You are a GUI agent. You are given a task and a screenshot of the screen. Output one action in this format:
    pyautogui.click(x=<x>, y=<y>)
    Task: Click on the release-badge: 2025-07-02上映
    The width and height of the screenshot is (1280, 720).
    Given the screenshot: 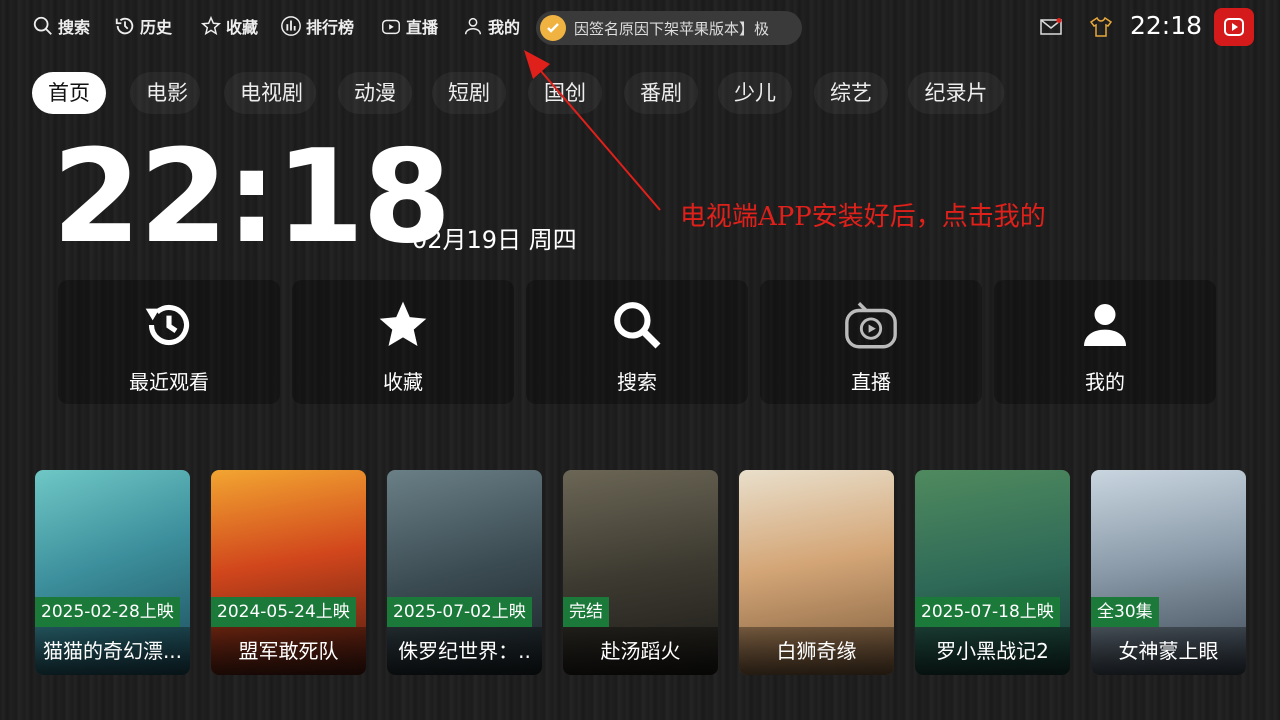 What is the action you would take?
    pyautogui.click(x=459, y=612)
    